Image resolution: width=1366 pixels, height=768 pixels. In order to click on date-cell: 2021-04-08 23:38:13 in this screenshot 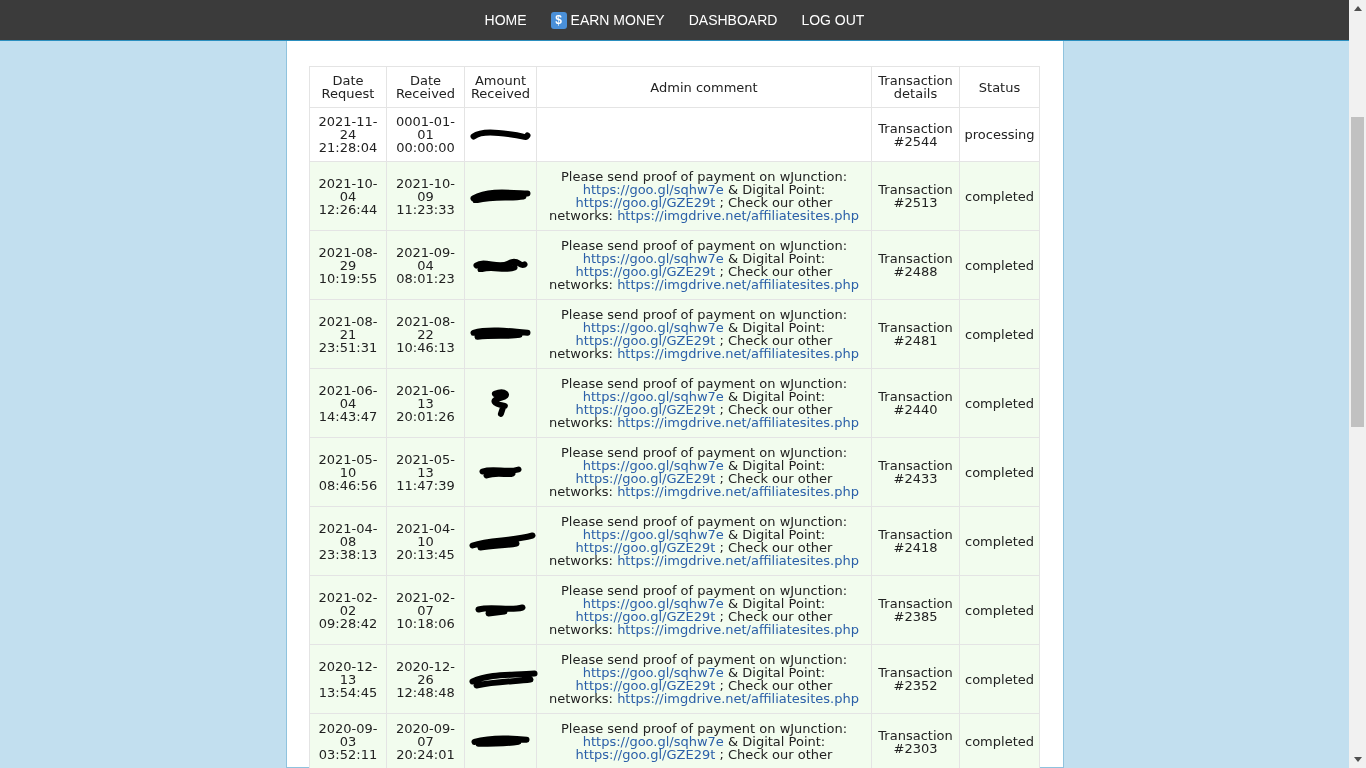, I will do `click(348, 541)`.